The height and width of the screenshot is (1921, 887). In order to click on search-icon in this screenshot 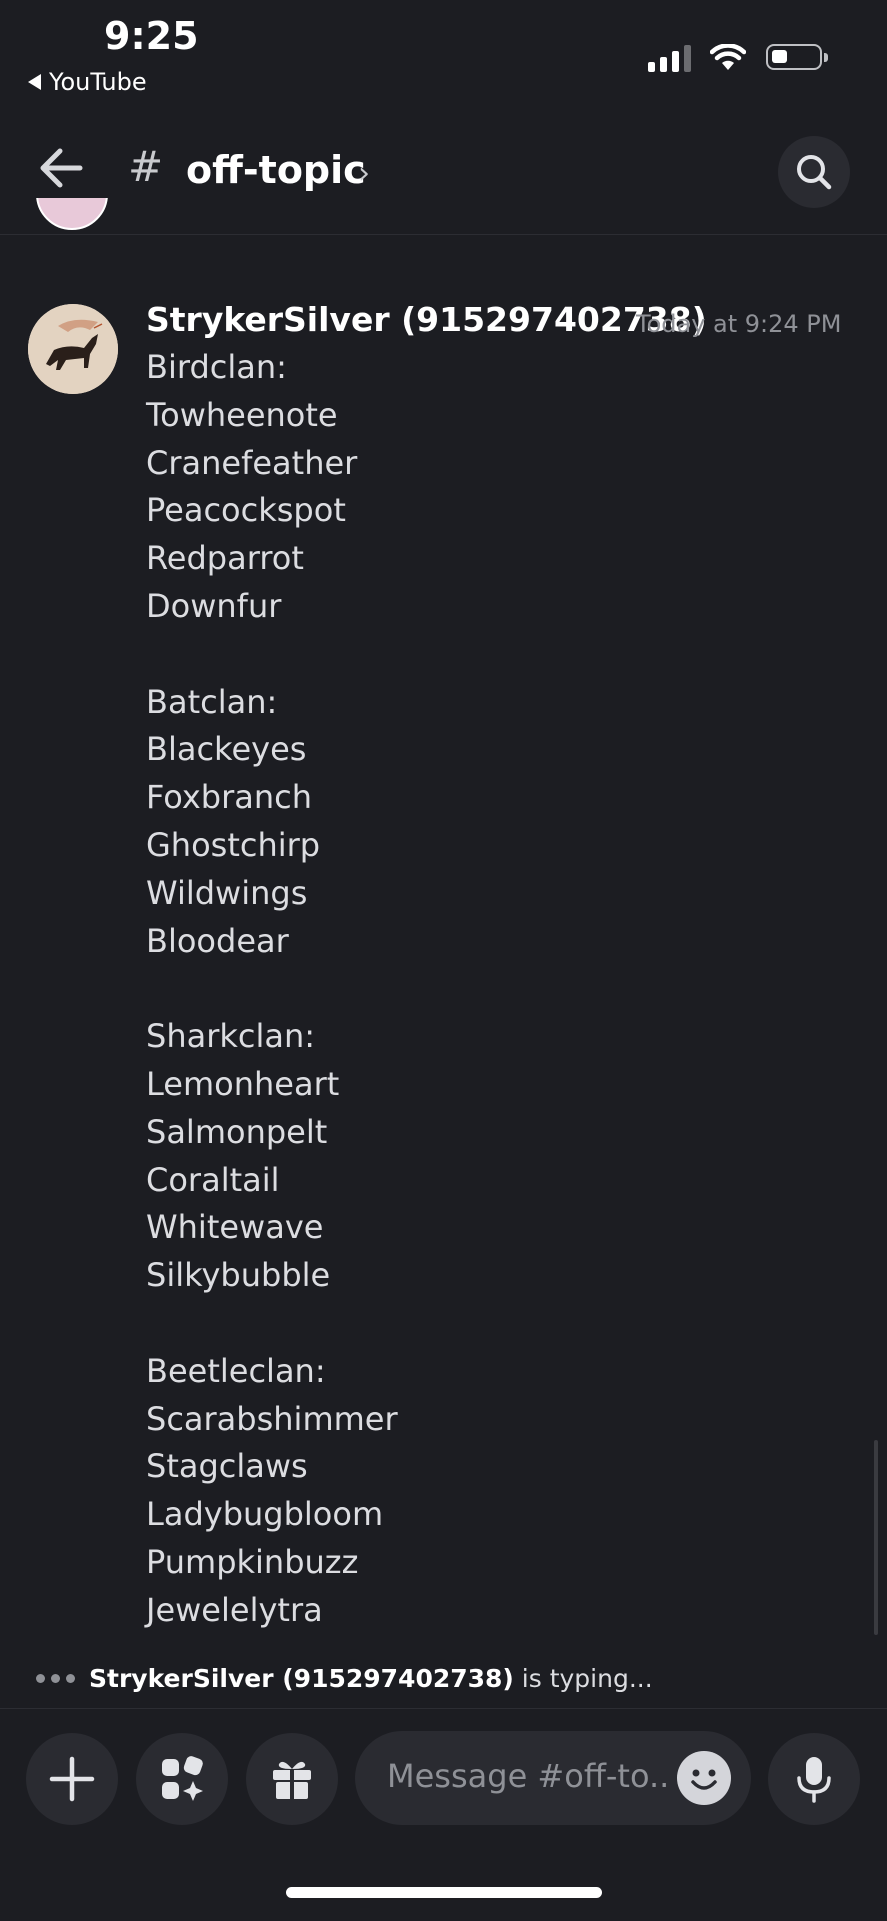, I will do `click(814, 172)`.